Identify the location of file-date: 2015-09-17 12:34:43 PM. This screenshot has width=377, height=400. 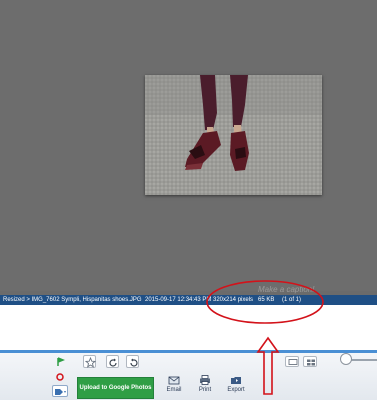
(178, 300).